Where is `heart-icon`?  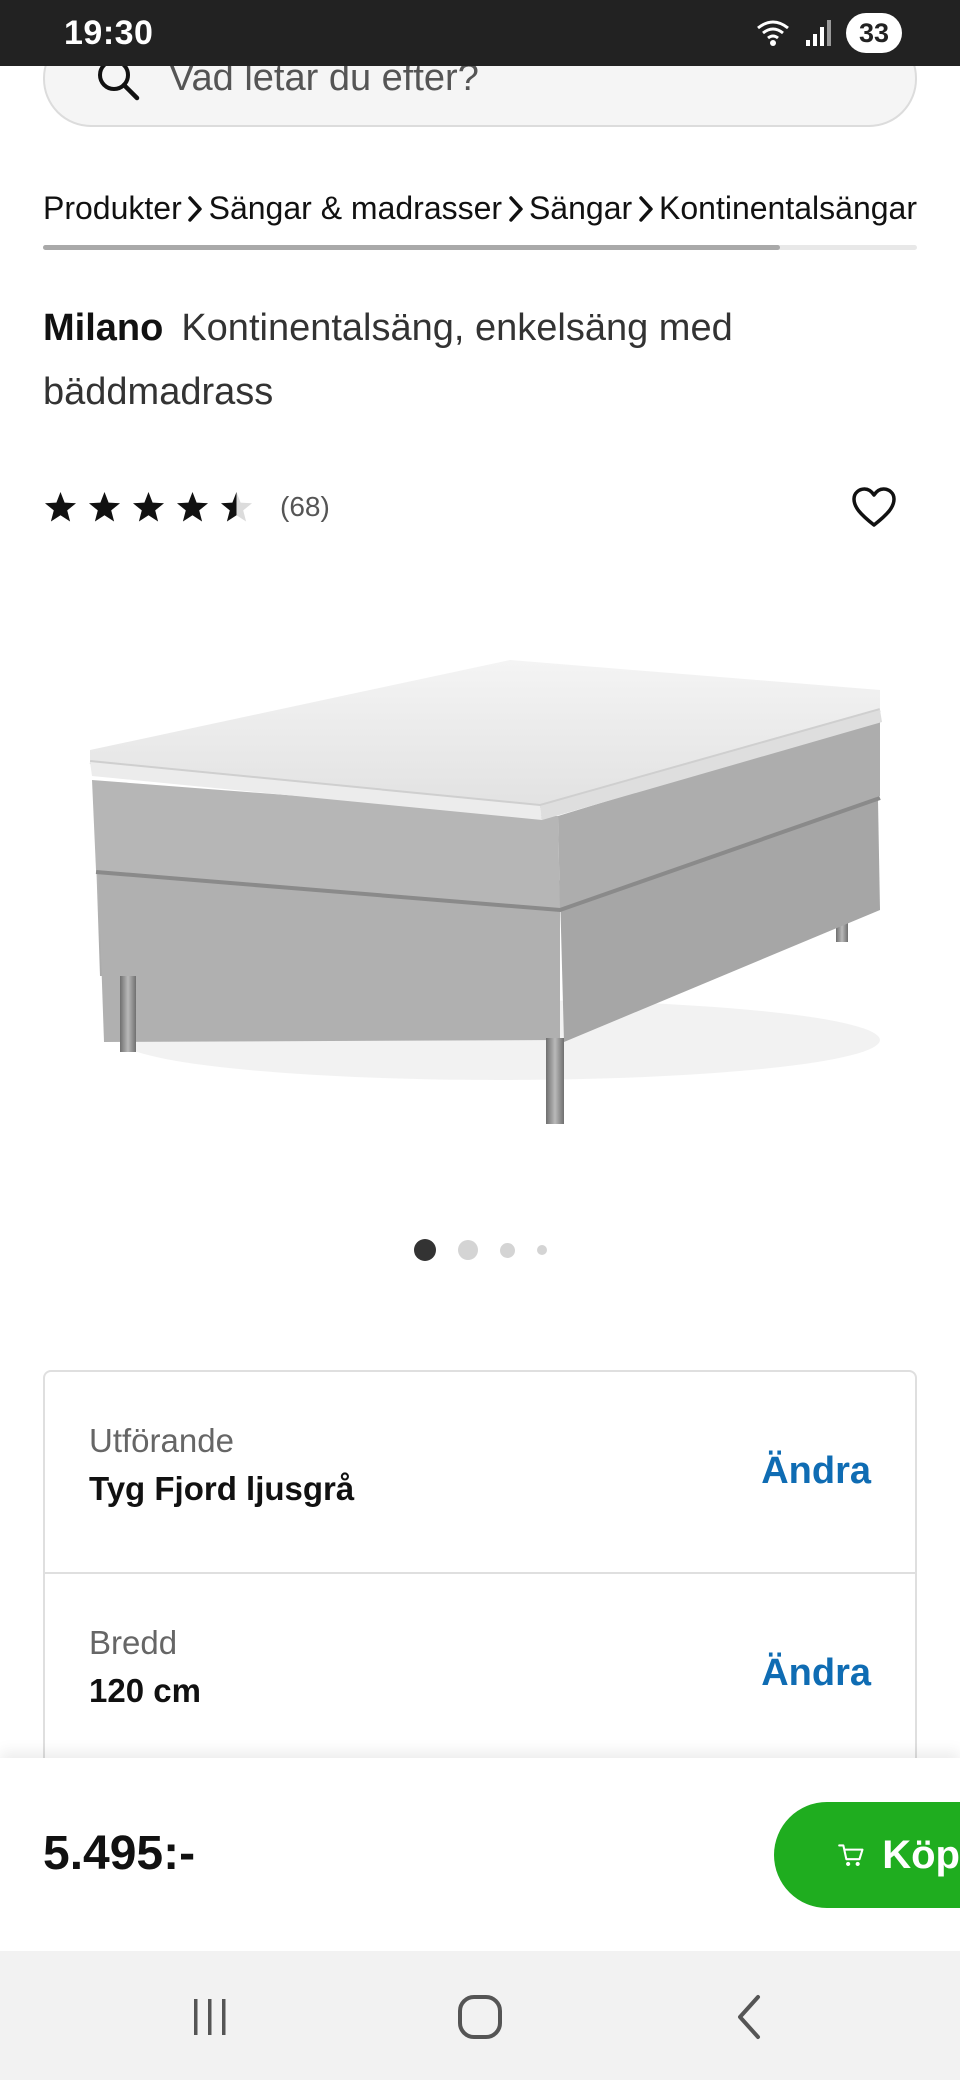
heart-icon is located at coordinates (874, 507).